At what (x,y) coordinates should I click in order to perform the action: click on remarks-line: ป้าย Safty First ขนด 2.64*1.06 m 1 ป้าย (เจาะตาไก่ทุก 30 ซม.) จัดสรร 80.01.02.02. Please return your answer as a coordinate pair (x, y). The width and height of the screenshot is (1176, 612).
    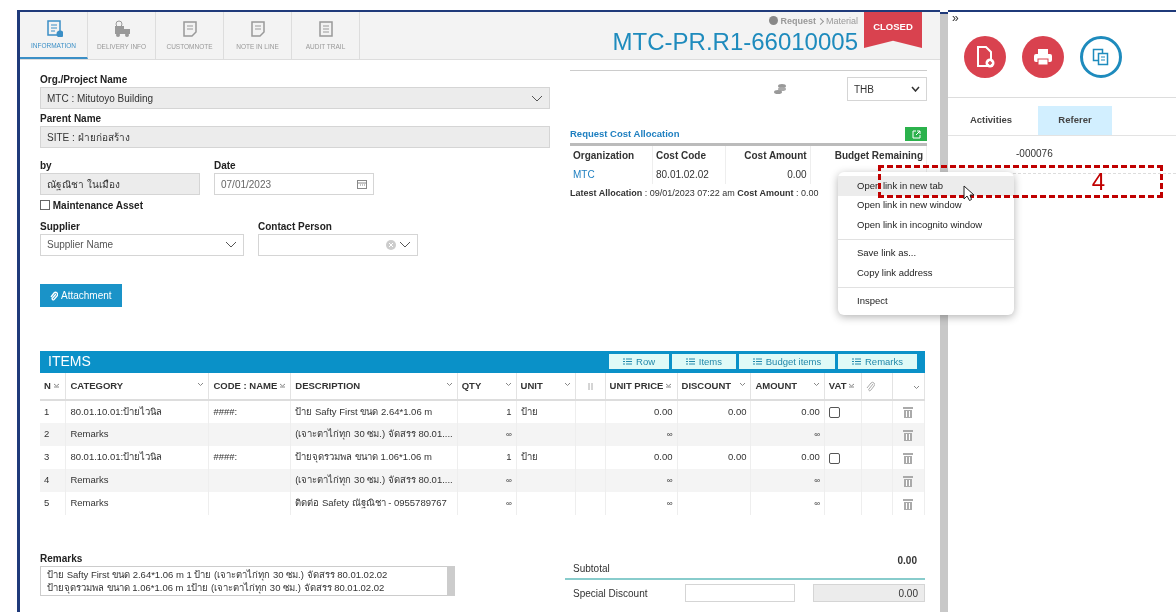
    Looking at the image, I should click on (218, 574).